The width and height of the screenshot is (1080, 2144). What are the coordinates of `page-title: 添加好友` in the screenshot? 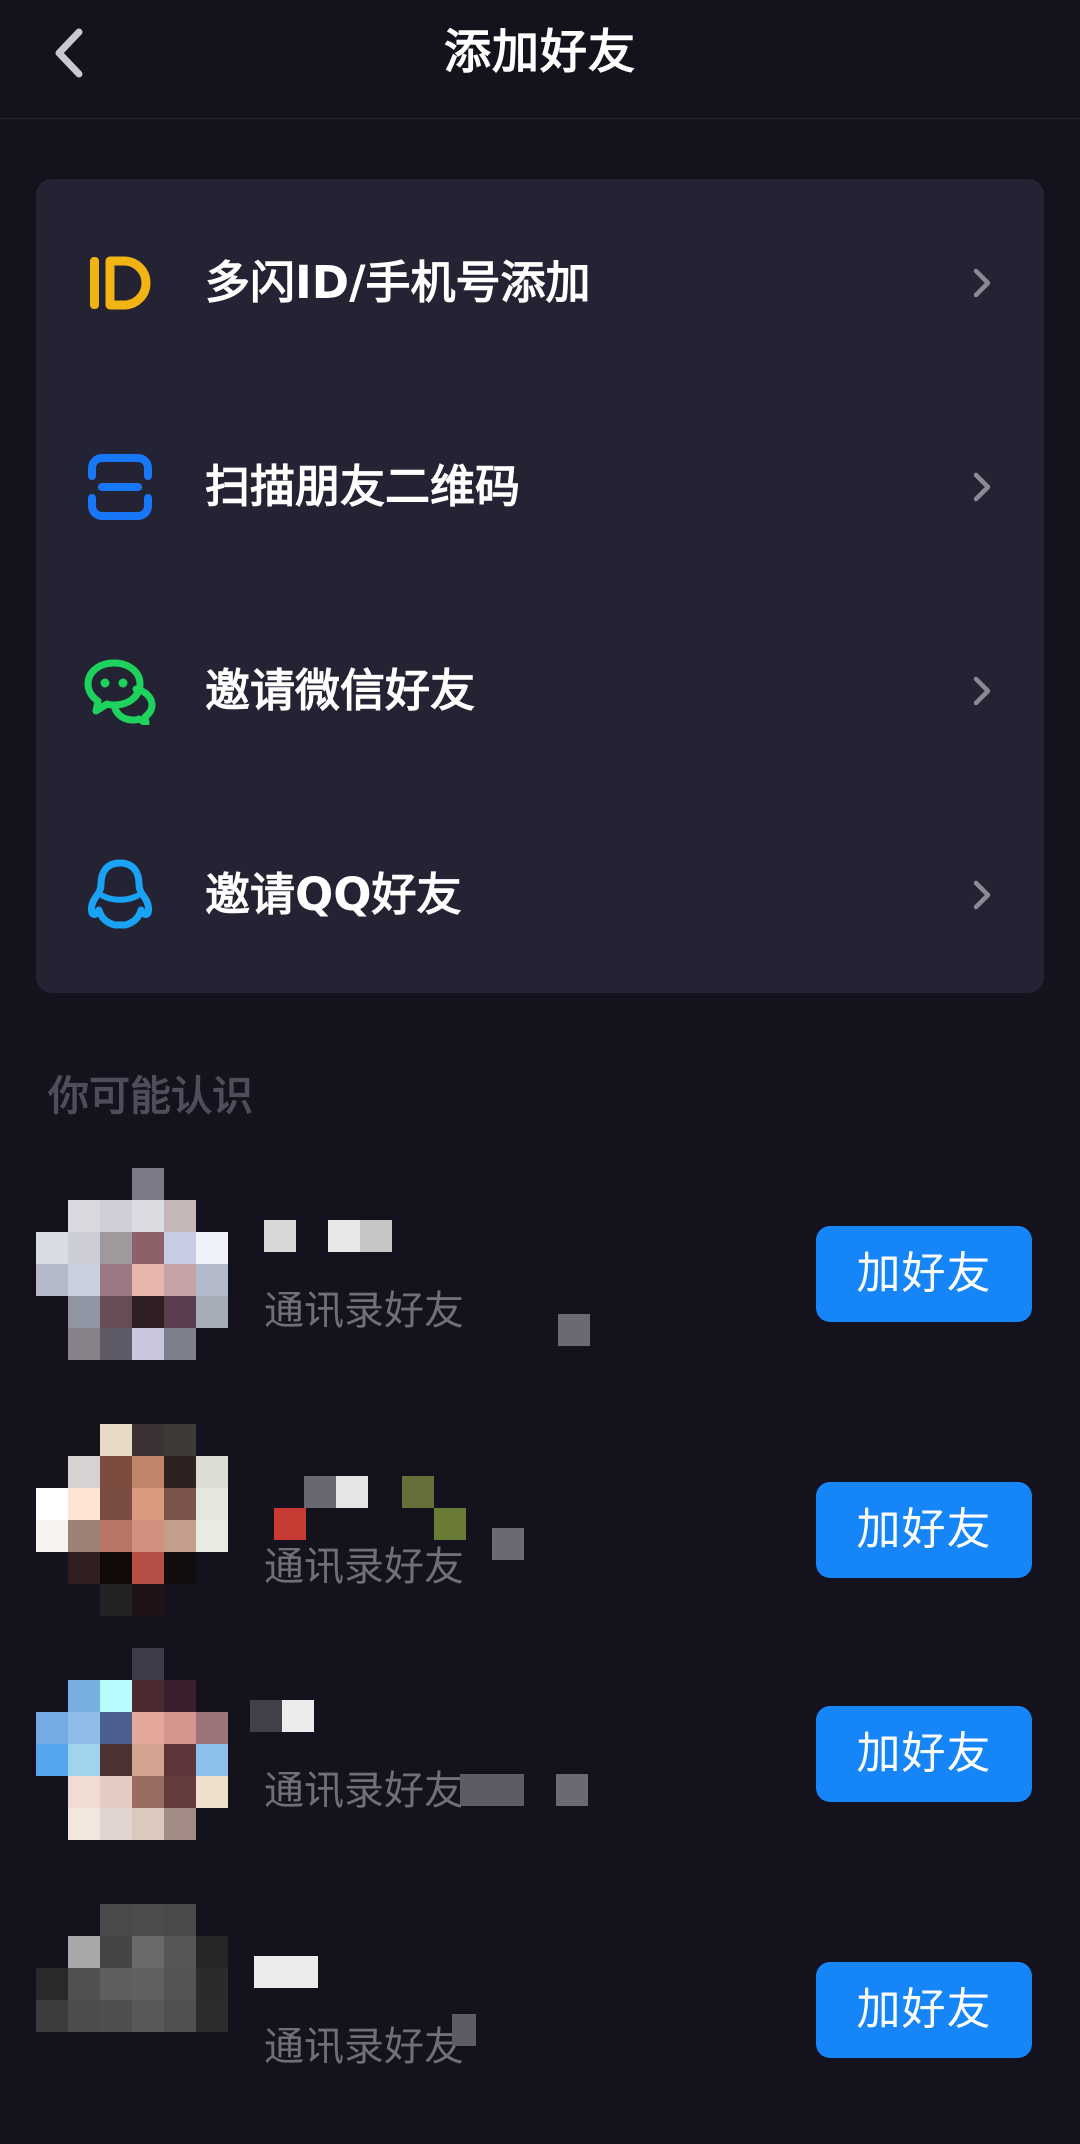 It's located at (540, 52).